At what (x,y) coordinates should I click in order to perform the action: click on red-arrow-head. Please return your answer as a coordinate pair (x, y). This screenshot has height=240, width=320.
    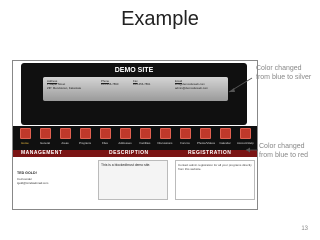
    Looking at the image, I should click on (248, 150).